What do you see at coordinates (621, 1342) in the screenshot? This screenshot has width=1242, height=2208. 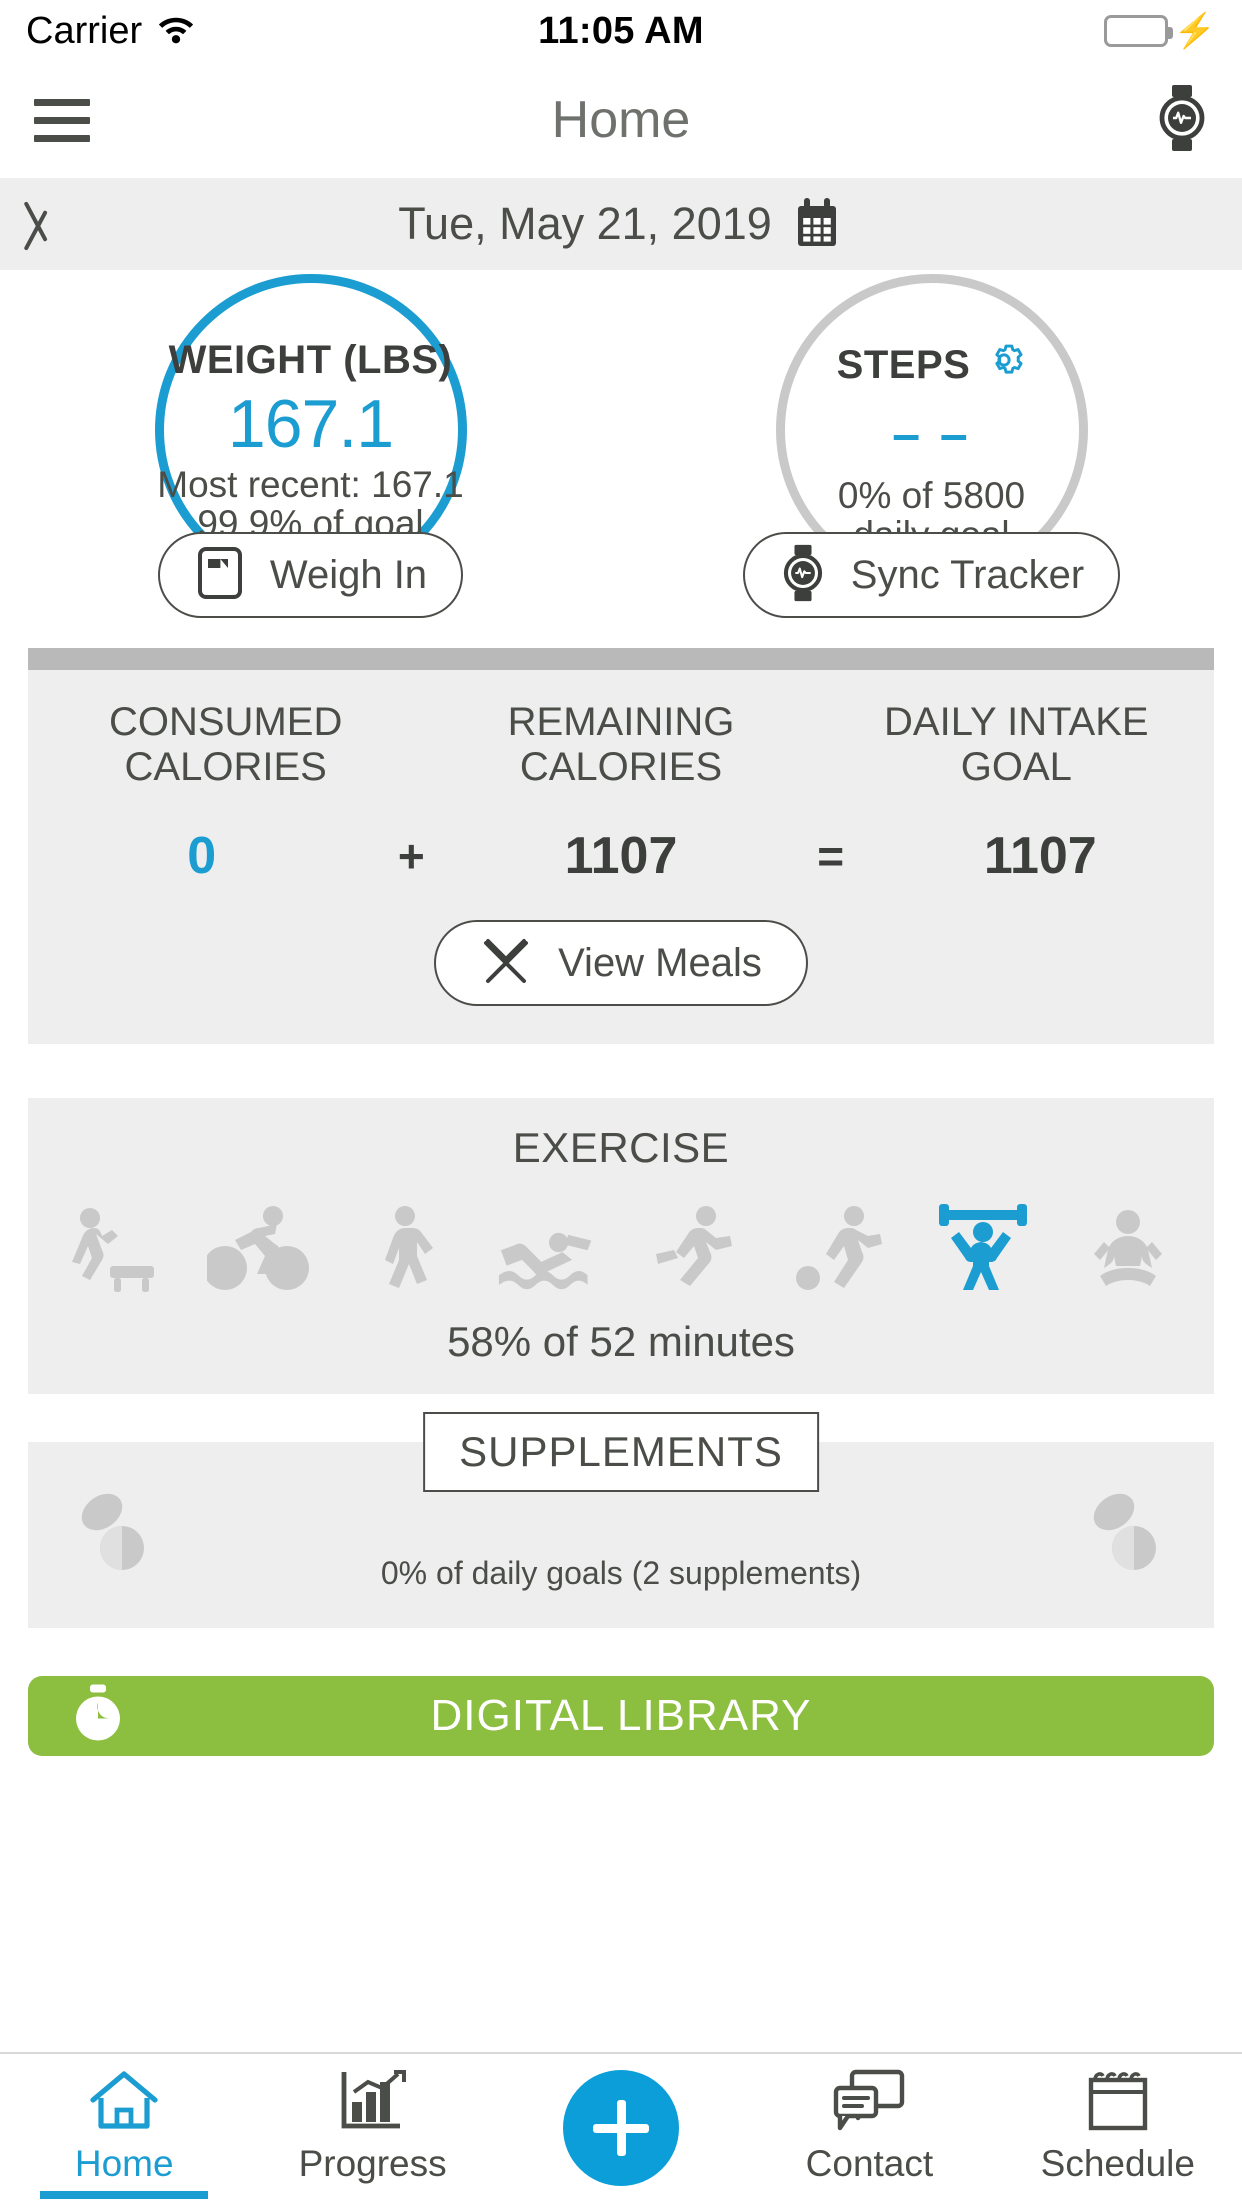 I see `exercise-progress-label: 58% of 52 minutes` at bounding box center [621, 1342].